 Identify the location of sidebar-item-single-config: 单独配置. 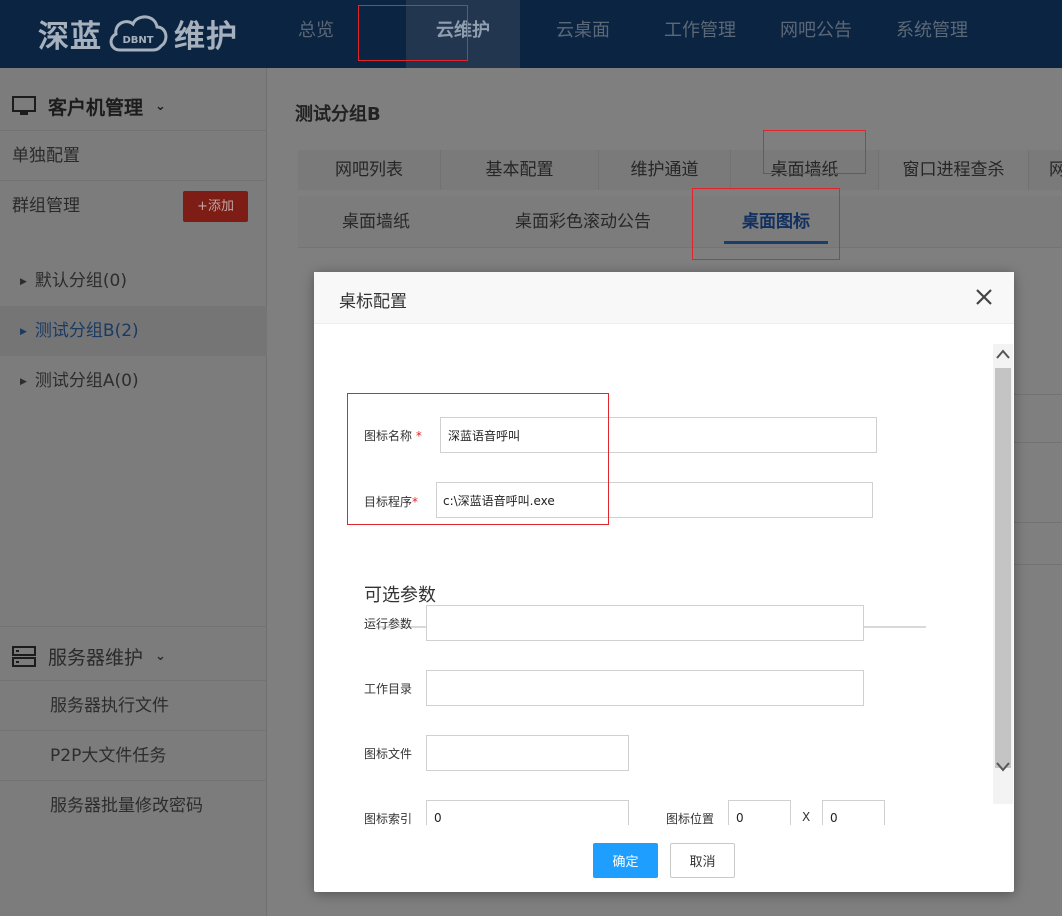
(133, 155).